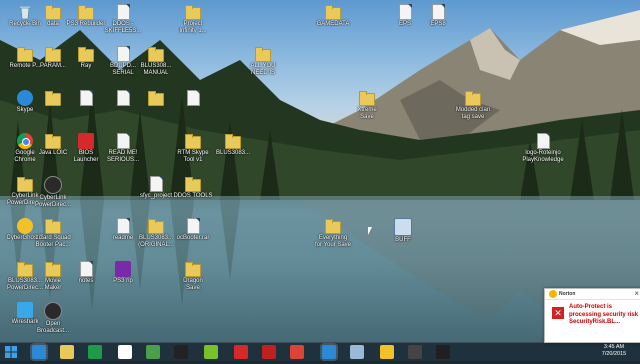  I want to click on desktop-icon: BUFF, so click(403, 231).